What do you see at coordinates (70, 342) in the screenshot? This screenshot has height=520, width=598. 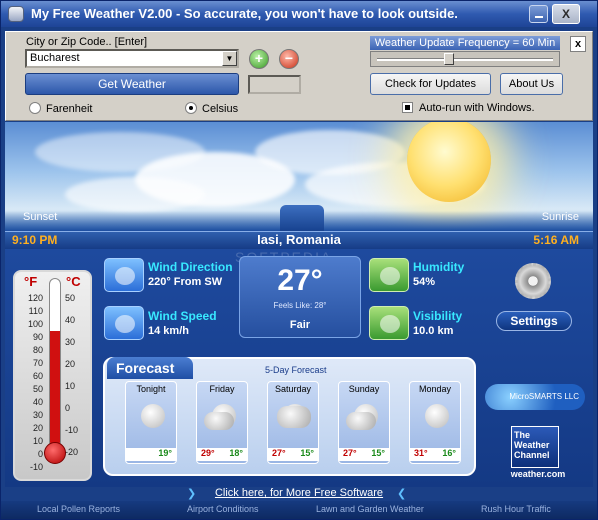 I see `celsius-tick: 30` at bounding box center [70, 342].